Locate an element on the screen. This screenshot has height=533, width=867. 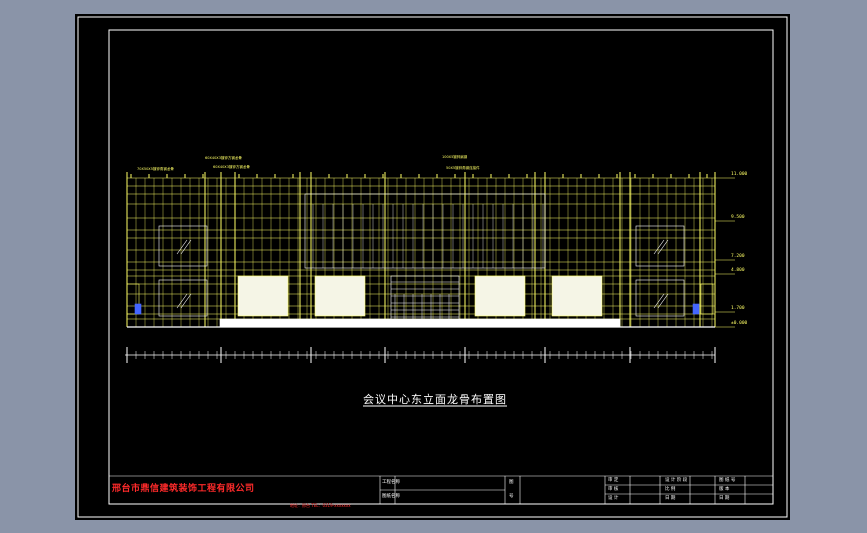
callout-note: 100X5镀锌扁钢 is located at coordinates (455, 157).